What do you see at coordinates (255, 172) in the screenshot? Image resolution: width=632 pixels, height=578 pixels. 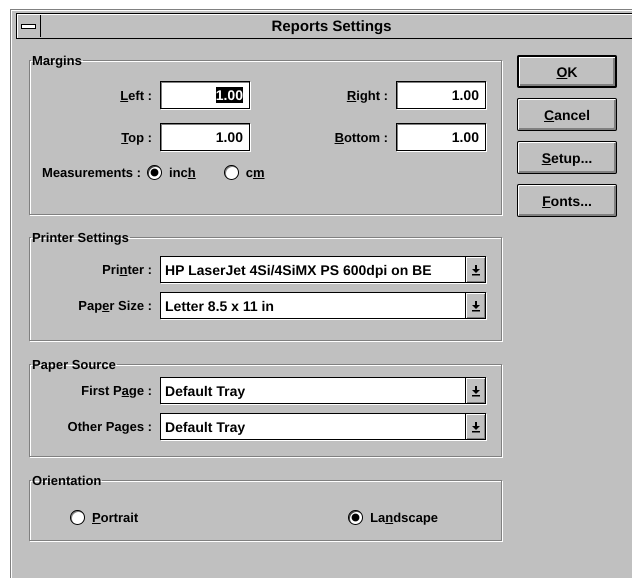 I see `radio-label: cm` at bounding box center [255, 172].